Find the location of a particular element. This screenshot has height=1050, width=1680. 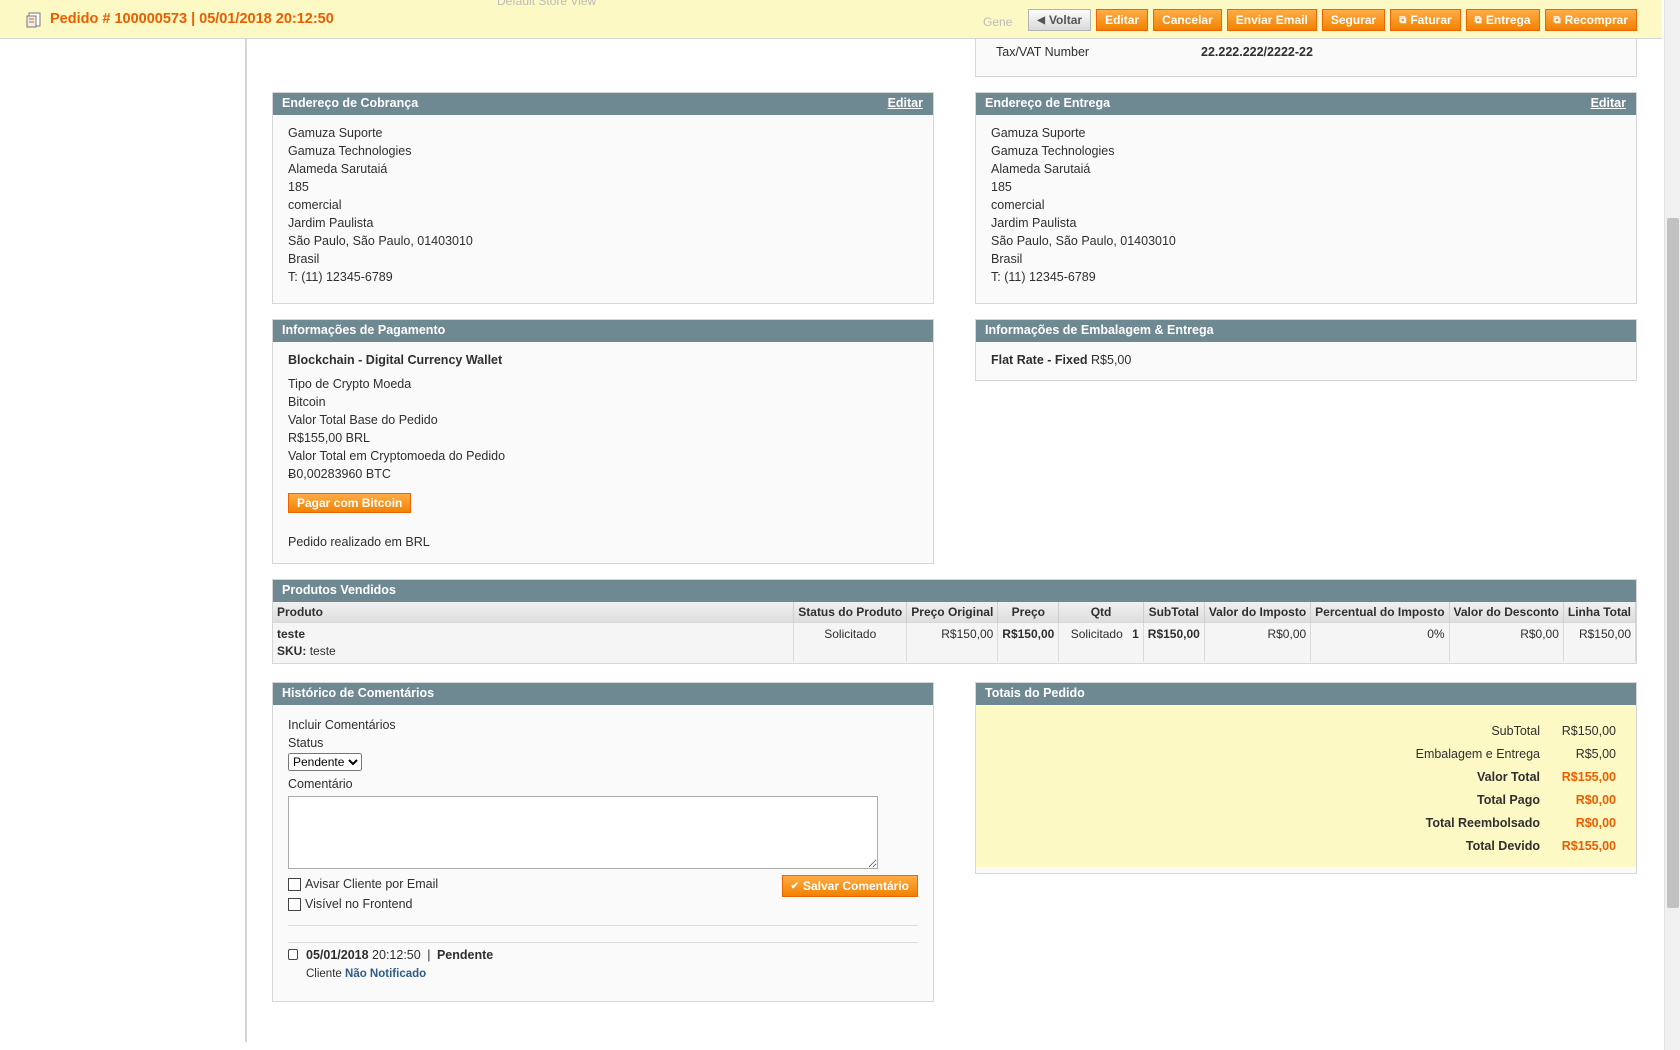

cancel-order-button: Cancelar is located at coordinates (1187, 20).